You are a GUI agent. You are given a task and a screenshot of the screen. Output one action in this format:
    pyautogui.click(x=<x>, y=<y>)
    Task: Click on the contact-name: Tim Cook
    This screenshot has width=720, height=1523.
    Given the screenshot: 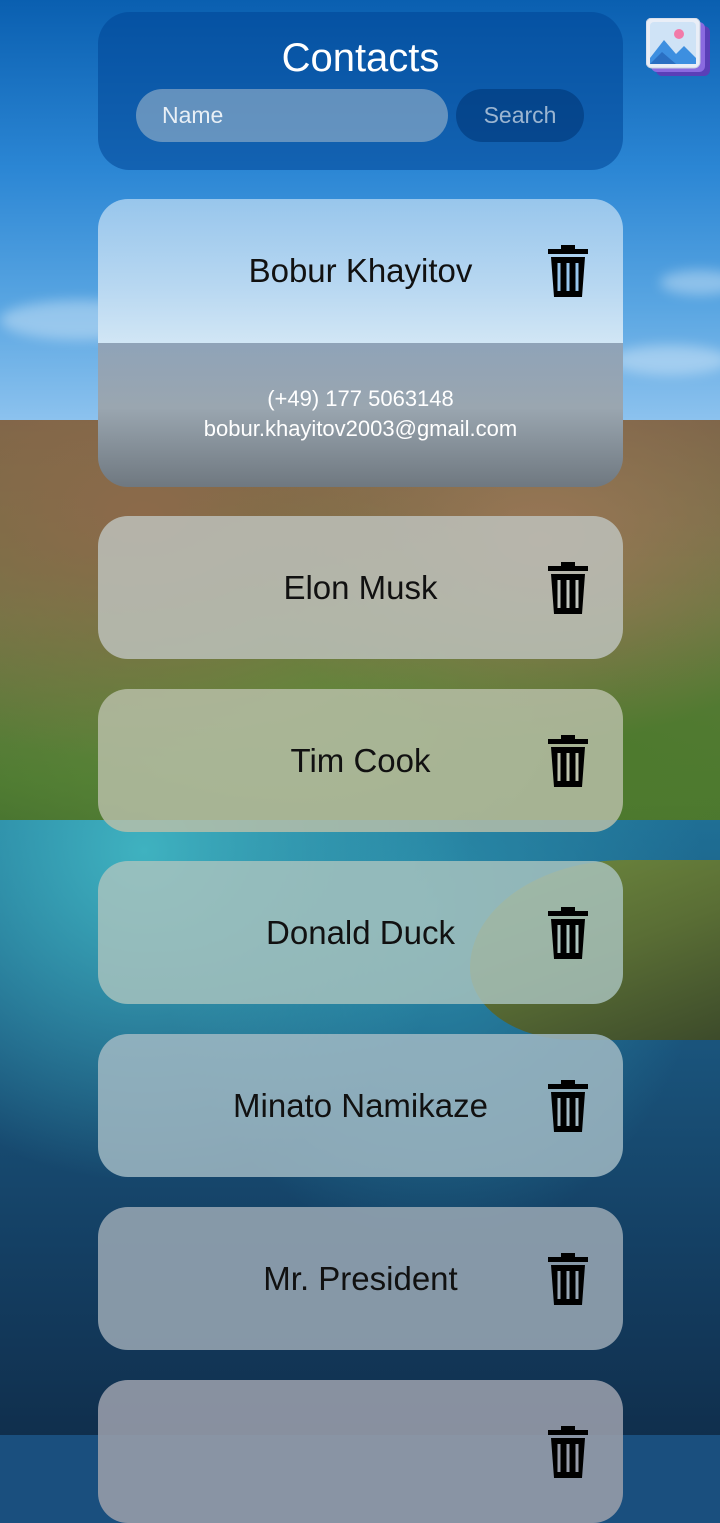 What is the action you would take?
    pyautogui.click(x=360, y=760)
    